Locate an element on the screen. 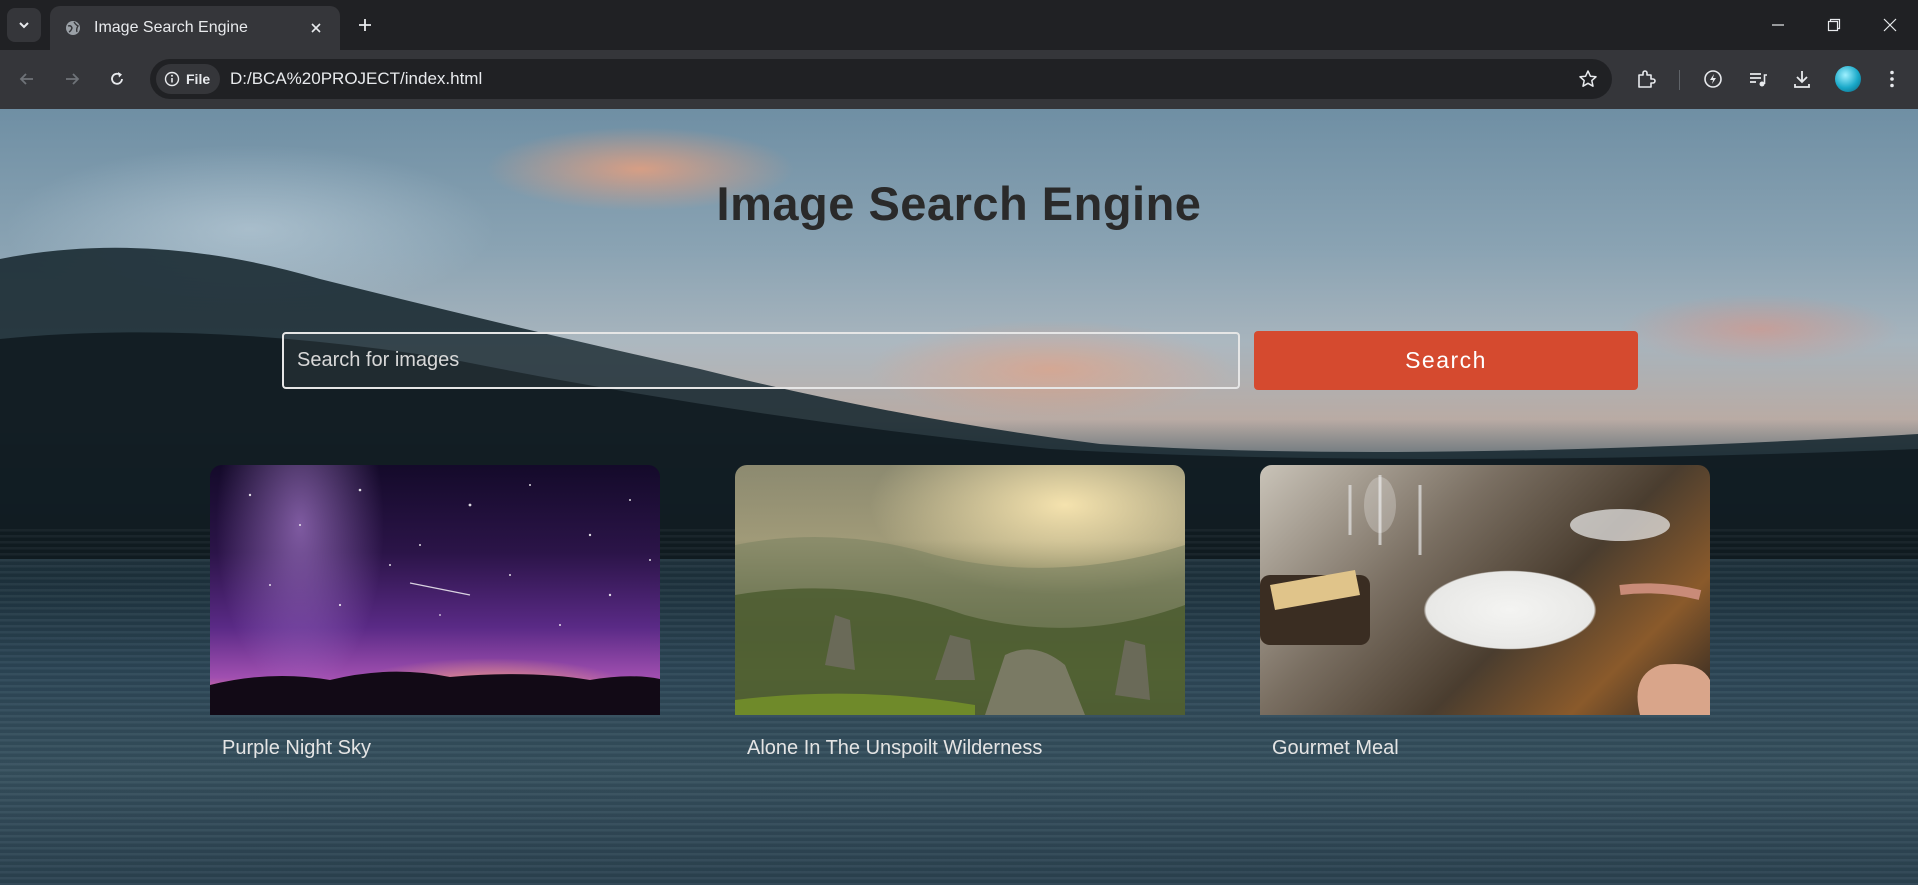 Image resolution: width=1918 pixels, height=885 pixels. plus-icon is located at coordinates (365, 25).